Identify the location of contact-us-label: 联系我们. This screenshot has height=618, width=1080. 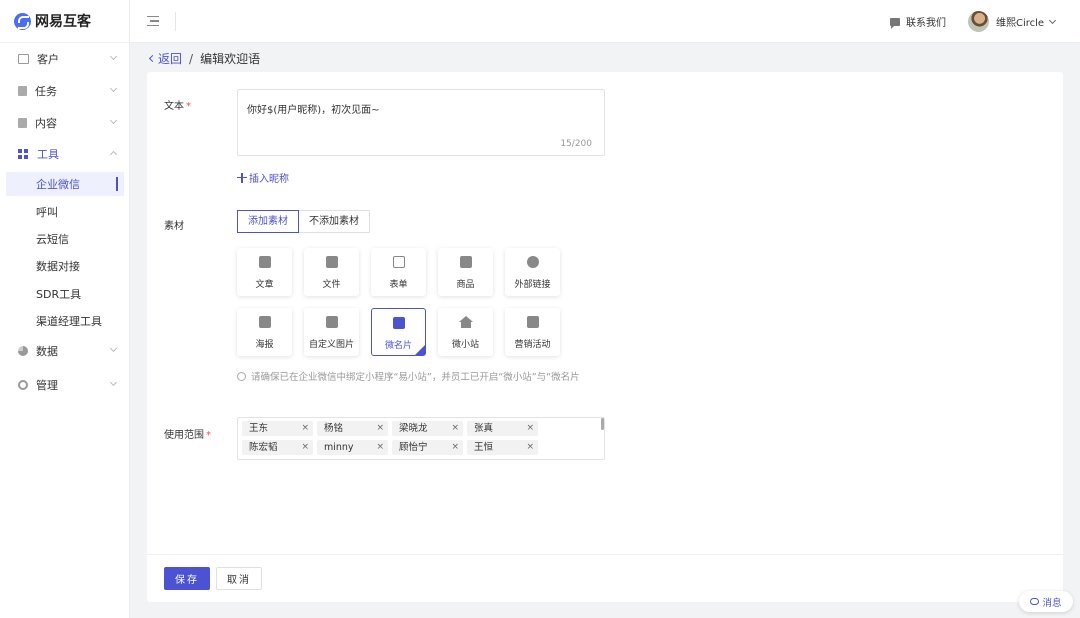
(926, 23).